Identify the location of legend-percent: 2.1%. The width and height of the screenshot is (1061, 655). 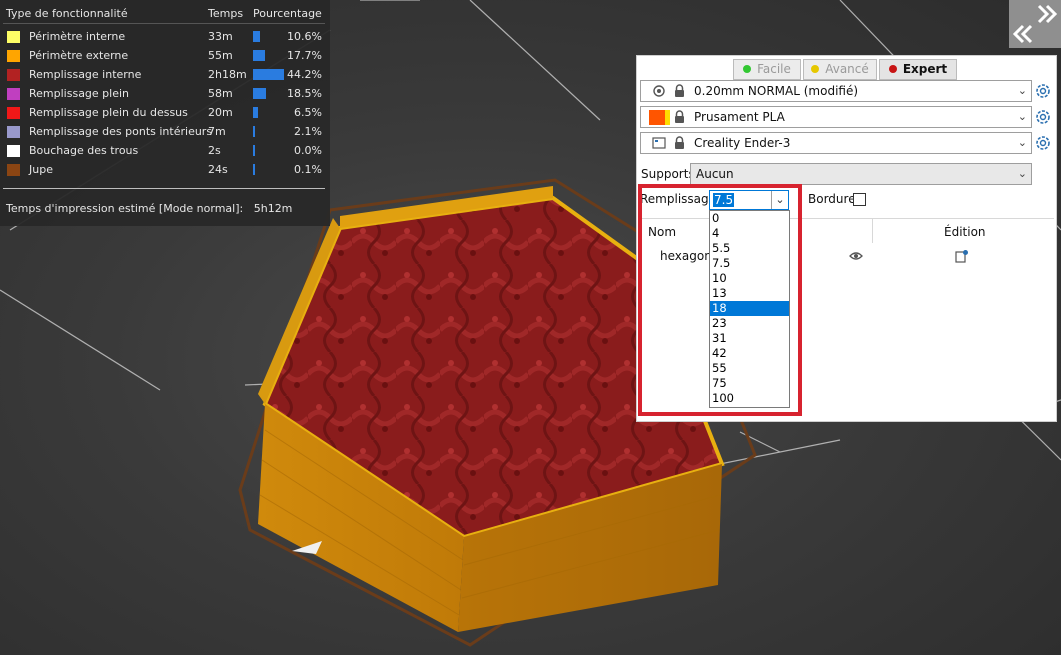
(308, 131).